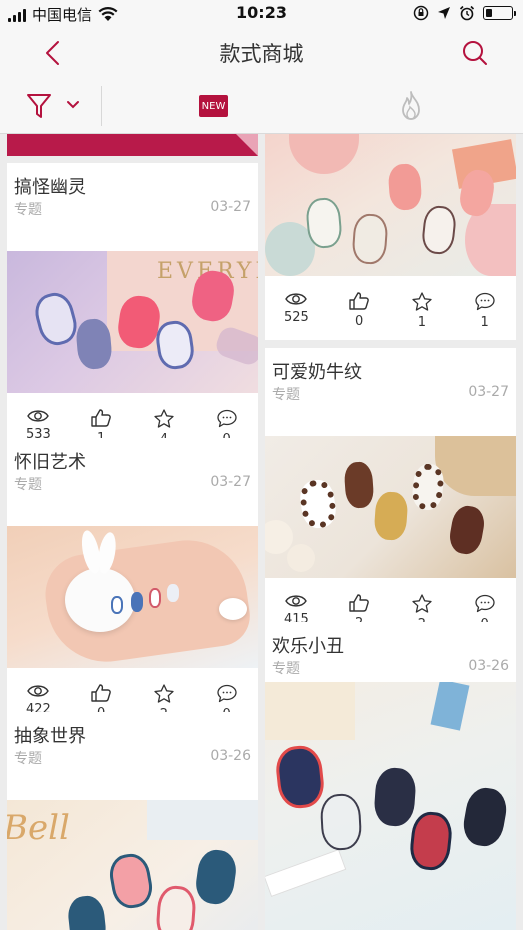  What do you see at coordinates (261, 14) in the screenshot?
I see `status-bar: 中国电信 10:23` at bounding box center [261, 14].